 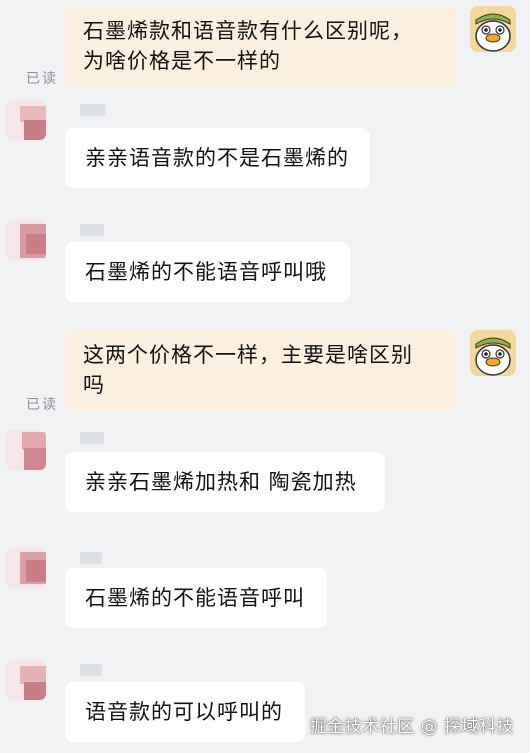 I want to click on message-bubble: 亲亲石墨烯加热和 陶瓷加热, so click(x=225, y=482).